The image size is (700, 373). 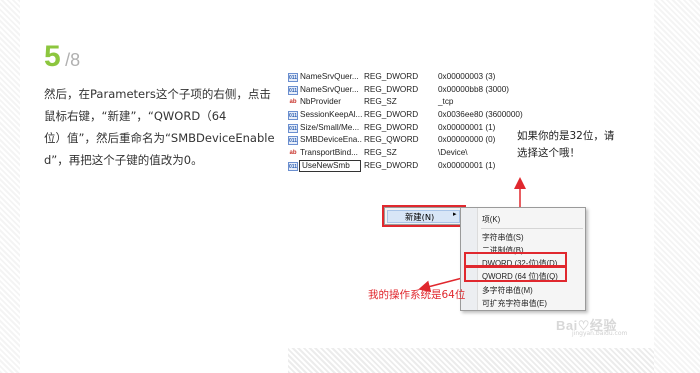 I want to click on note-32bit-line: 选择这个哦！, so click(x=548, y=153).